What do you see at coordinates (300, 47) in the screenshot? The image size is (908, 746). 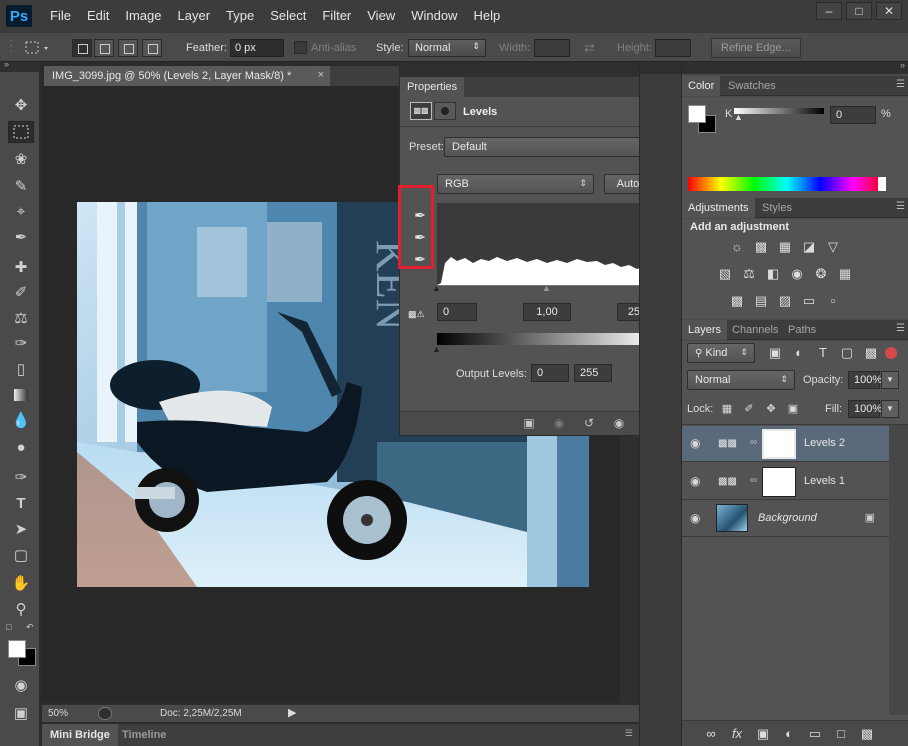 I see `antialias-checkbox` at bounding box center [300, 47].